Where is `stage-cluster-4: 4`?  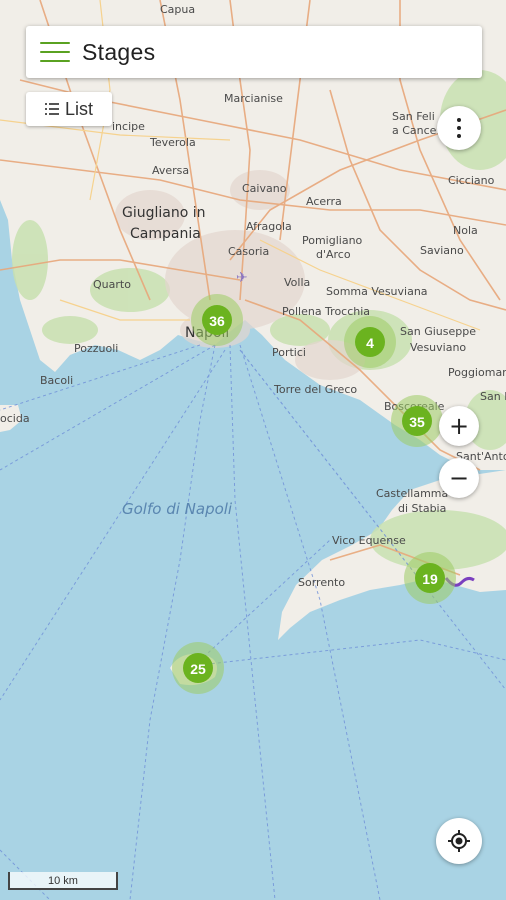
stage-cluster-4: 4 is located at coordinates (370, 342).